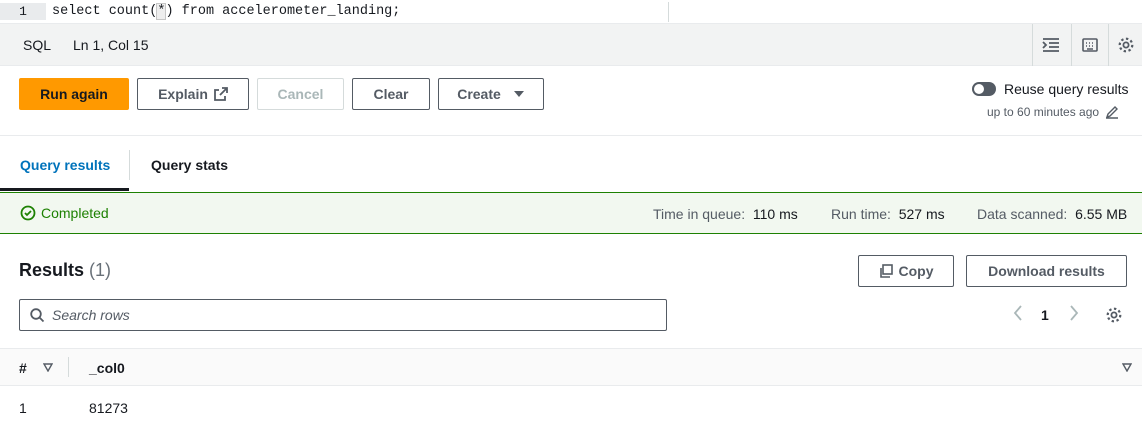  What do you see at coordinates (23, 11) in the screenshot?
I see `line-number: 1` at bounding box center [23, 11].